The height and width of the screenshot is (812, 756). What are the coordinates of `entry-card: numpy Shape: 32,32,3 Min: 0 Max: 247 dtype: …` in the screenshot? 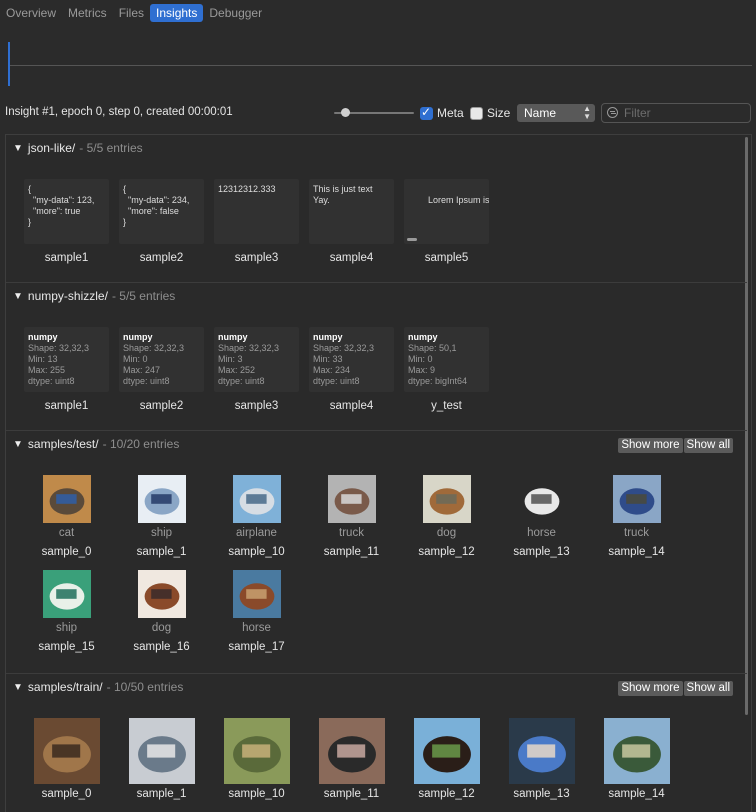 It's located at (161, 369).